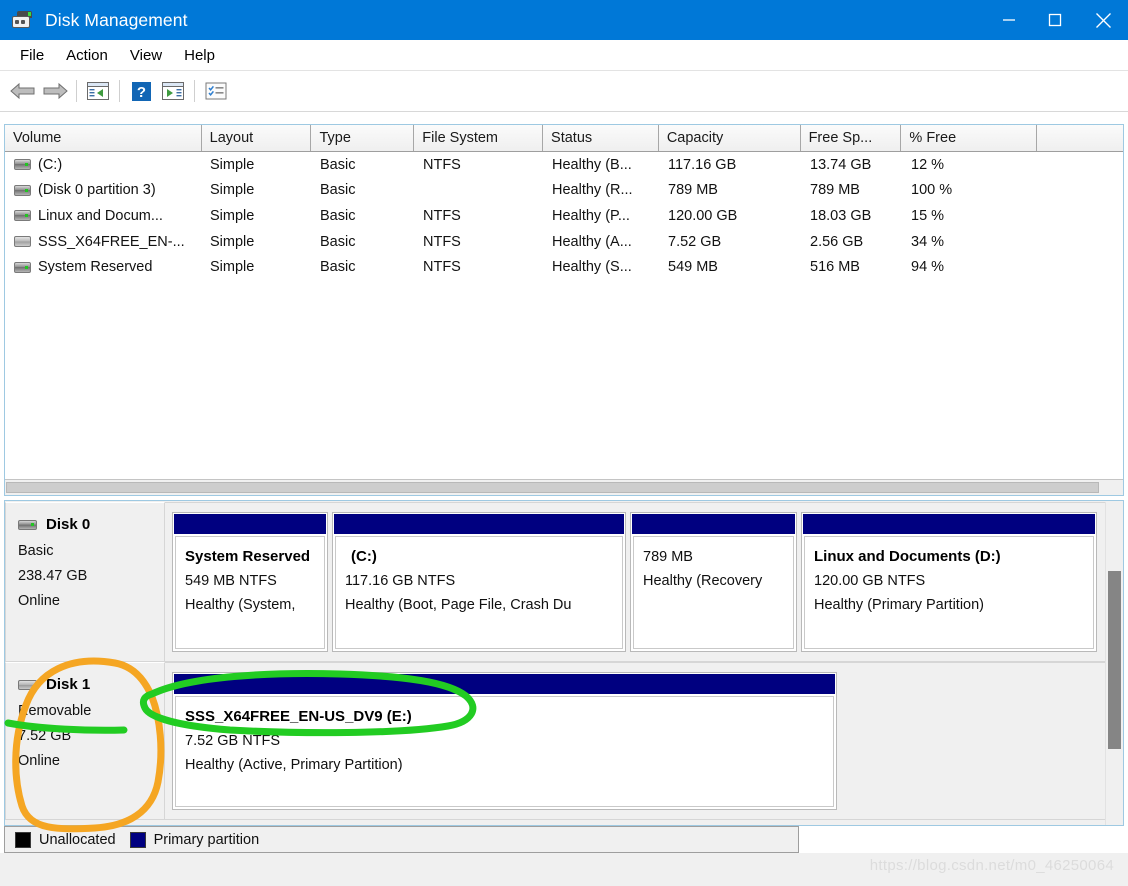 This screenshot has height=886, width=1128. What do you see at coordinates (32, 55) in the screenshot?
I see `menu-file: File` at bounding box center [32, 55].